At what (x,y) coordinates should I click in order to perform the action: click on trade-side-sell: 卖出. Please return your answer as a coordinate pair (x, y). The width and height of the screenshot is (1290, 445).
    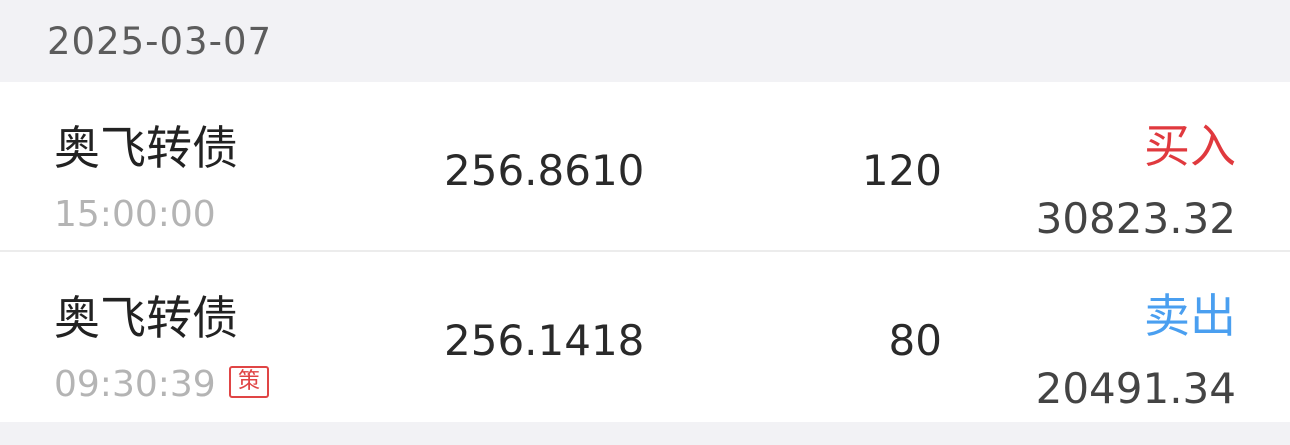
    Looking at the image, I should click on (1190, 316).